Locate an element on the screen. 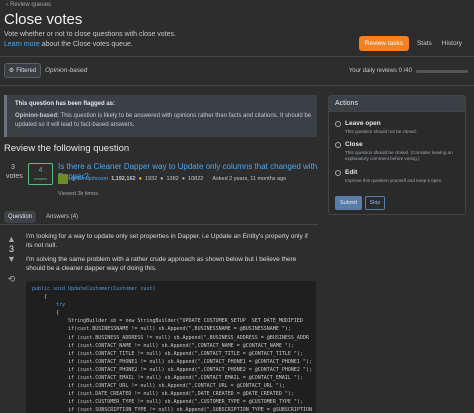 Image resolution: width=474 pixels, height=413 pixels. breadcrumb-label: Review queues is located at coordinates (31, 5).